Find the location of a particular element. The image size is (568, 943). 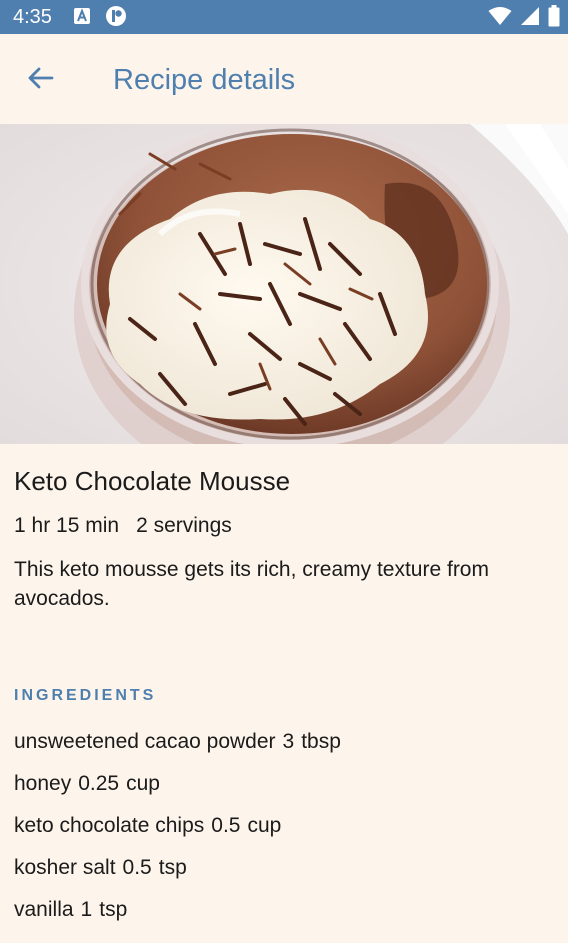

battery-icon is located at coordinates (554, 16).